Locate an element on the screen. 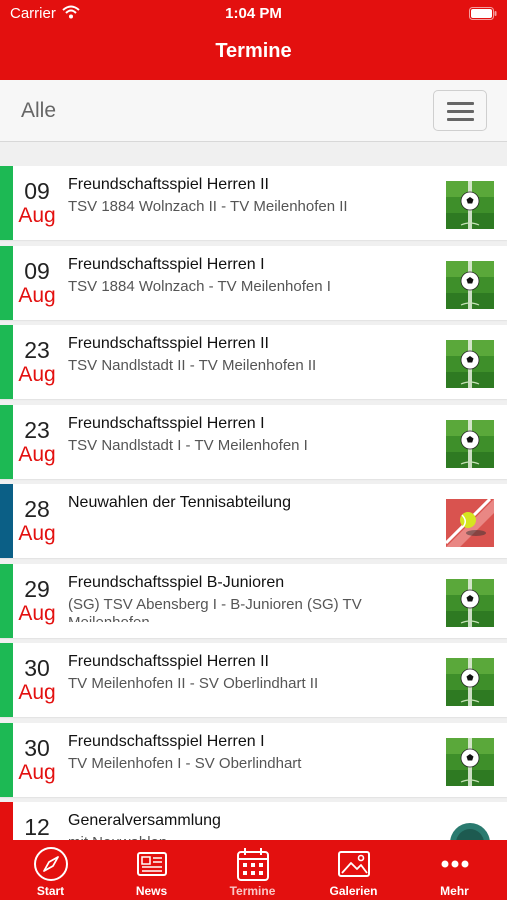 This screenshot has width=507, height=900. gallery-icon is located at coordinates (354, 864).